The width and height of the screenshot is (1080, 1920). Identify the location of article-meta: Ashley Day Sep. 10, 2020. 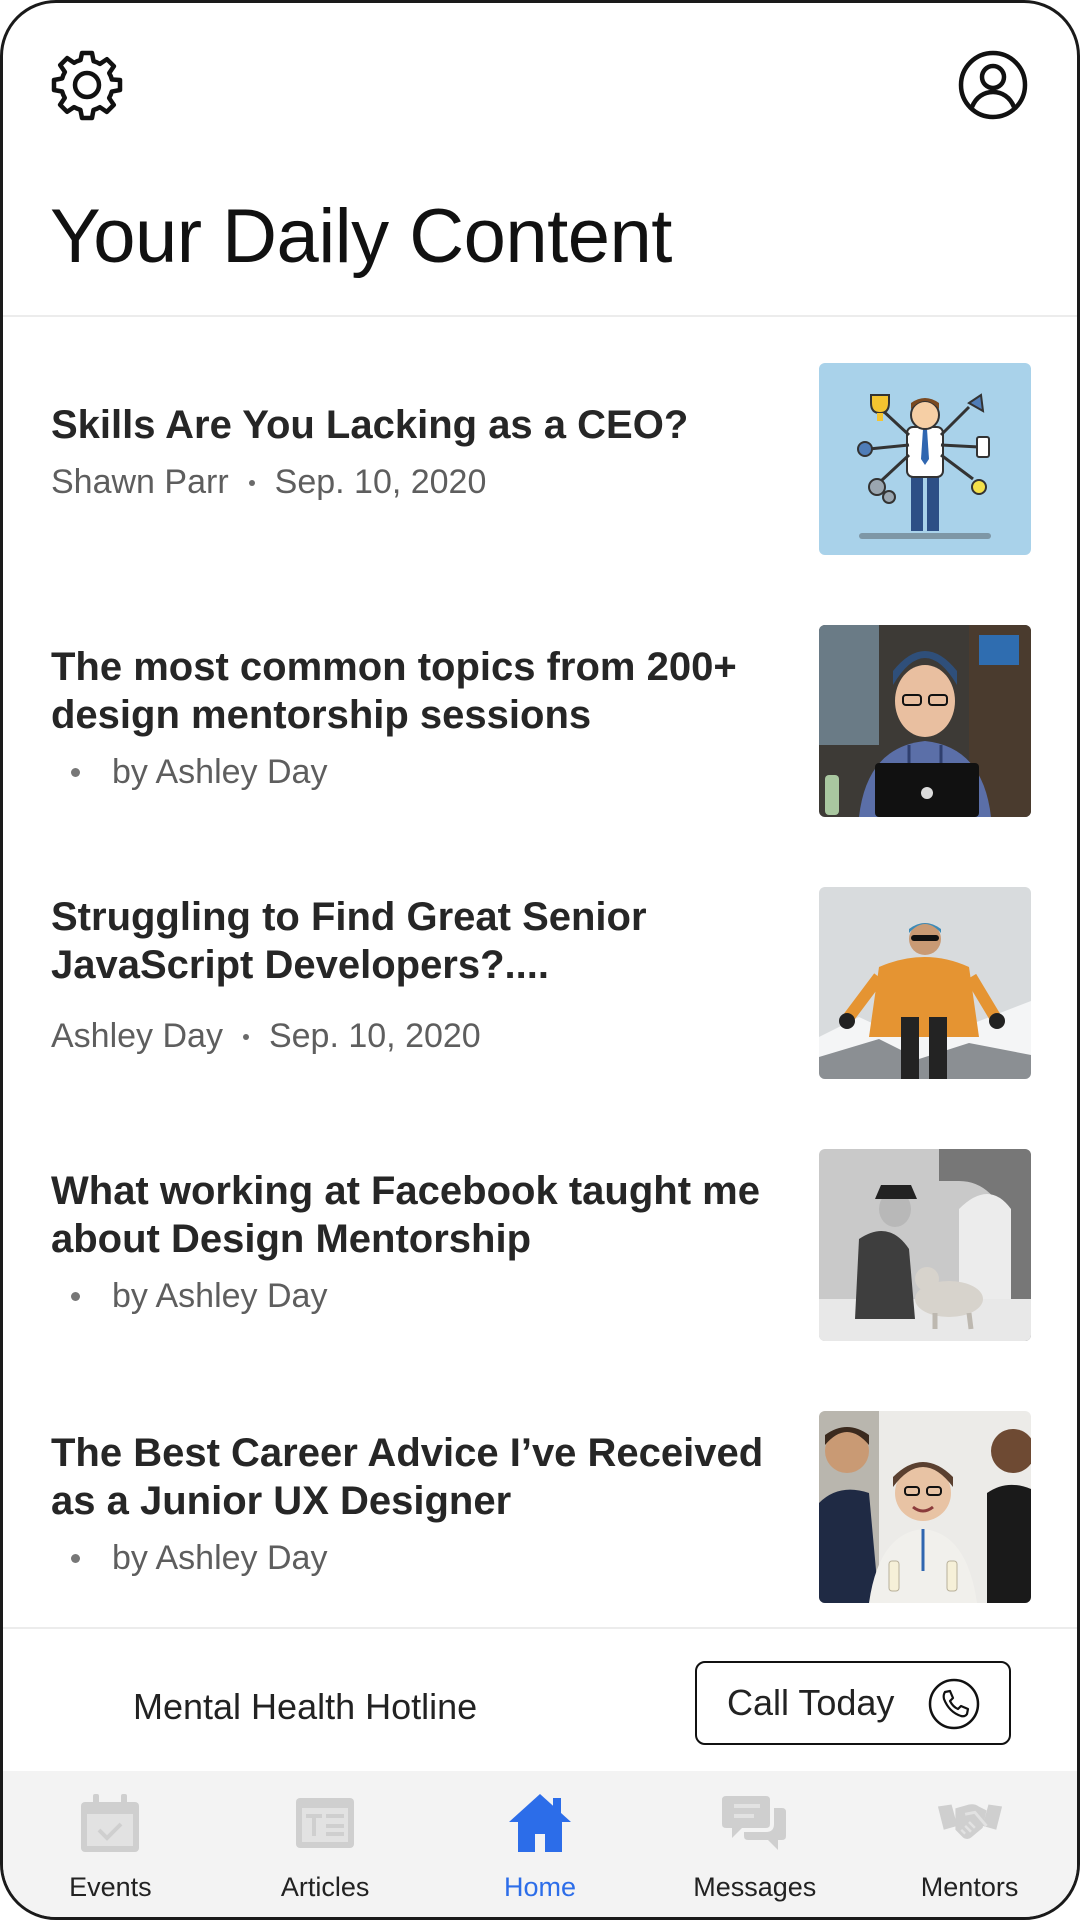
(421, 1036).